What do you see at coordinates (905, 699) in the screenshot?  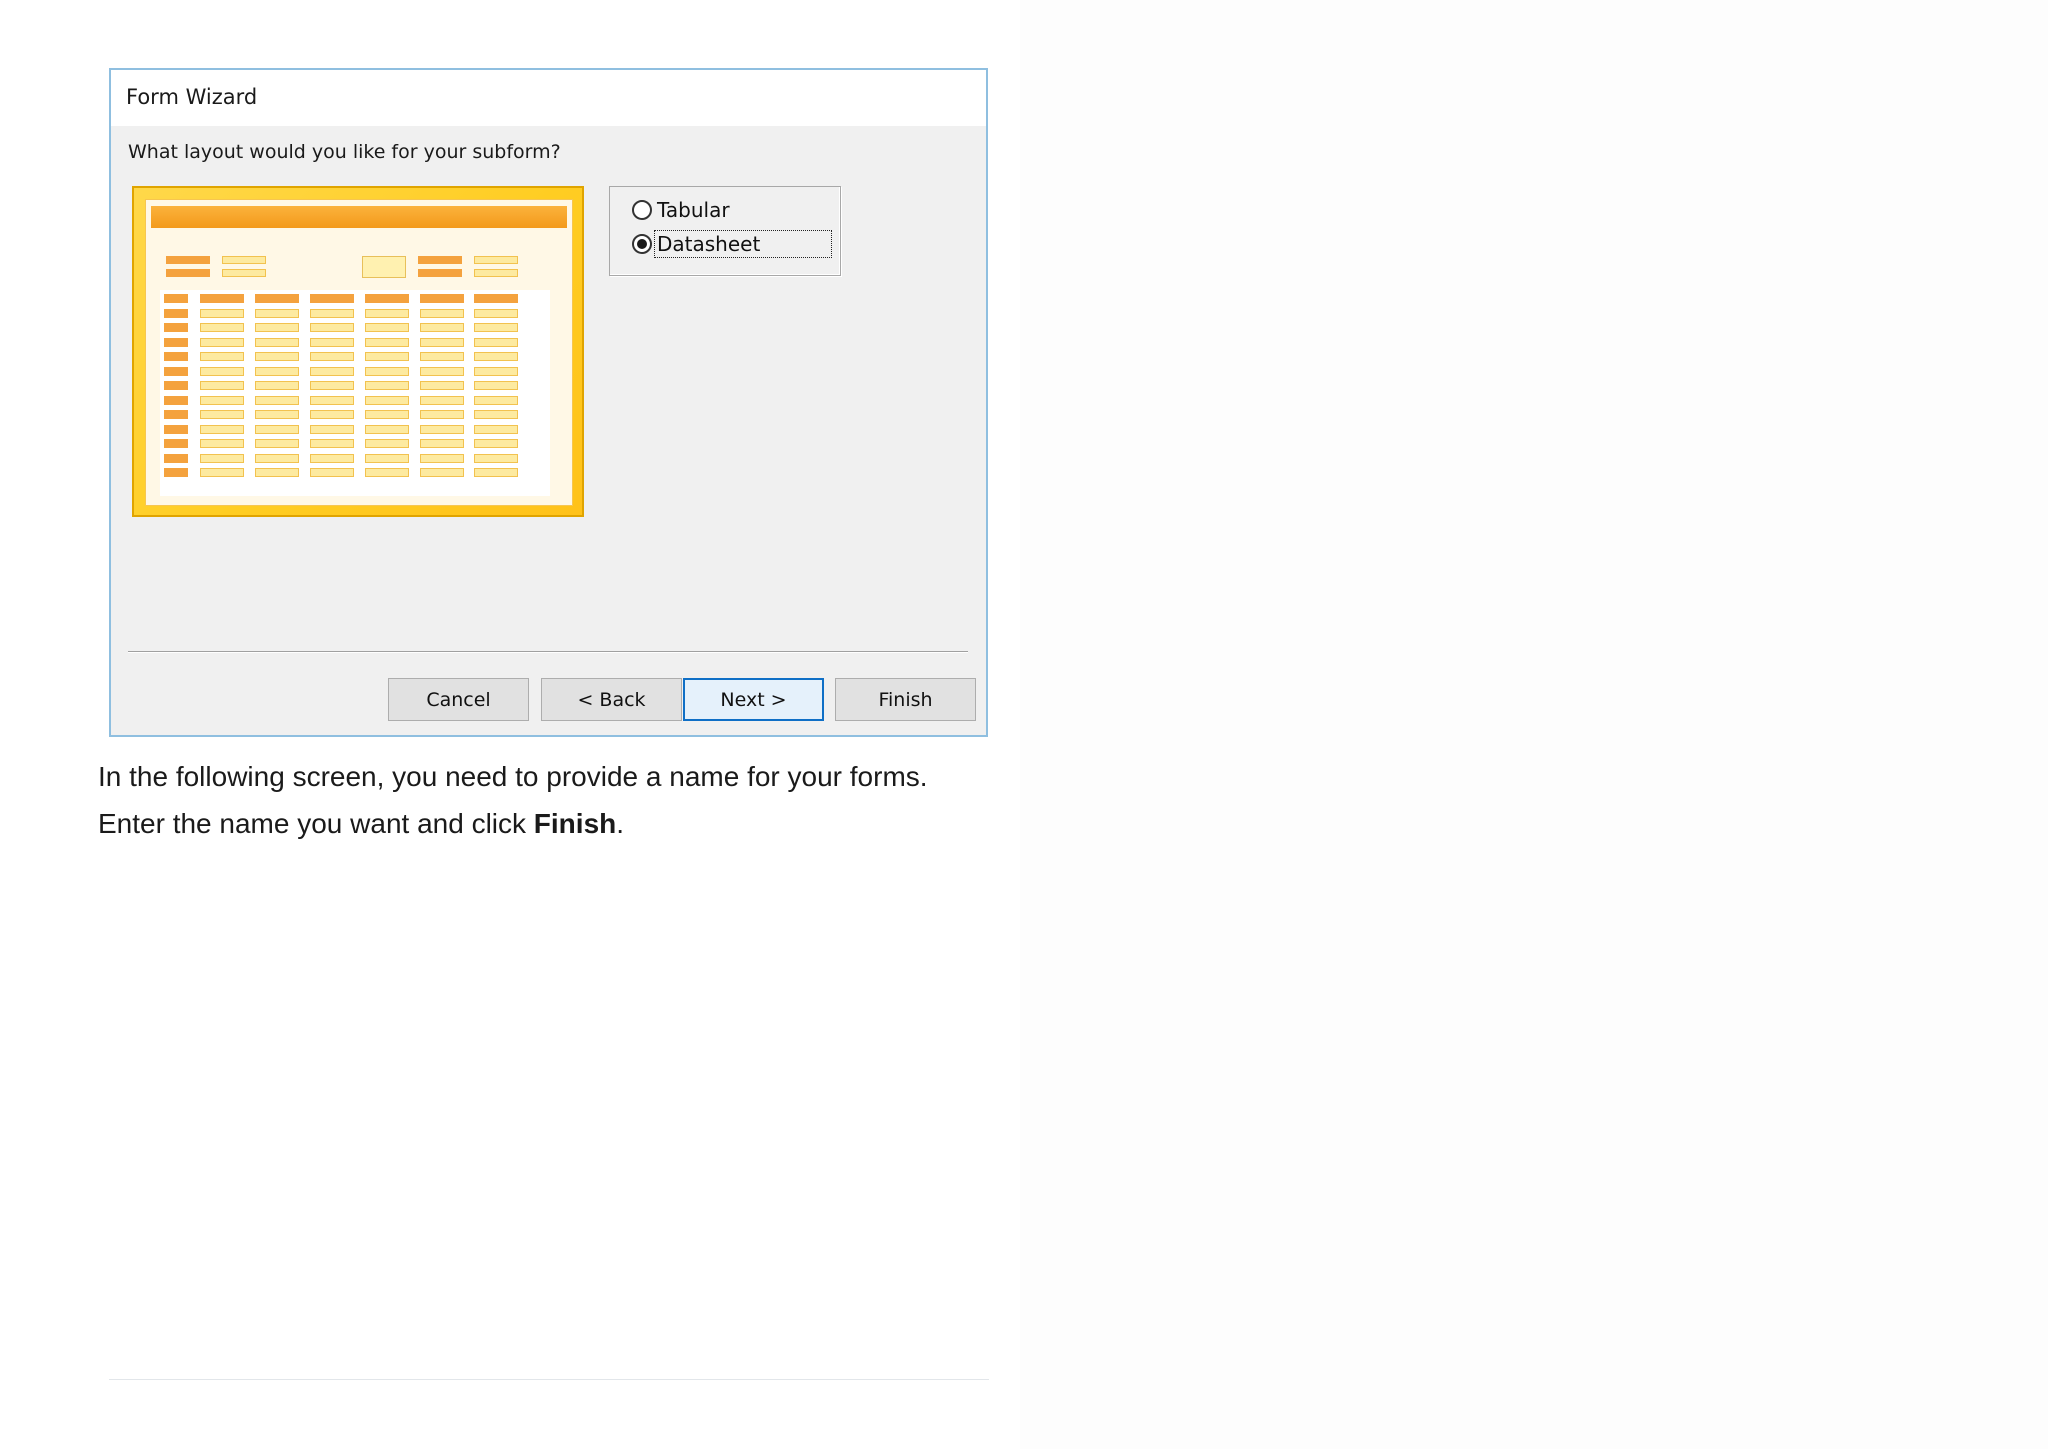 I see `finish-button: Finish` at bounding box center [905, 699].